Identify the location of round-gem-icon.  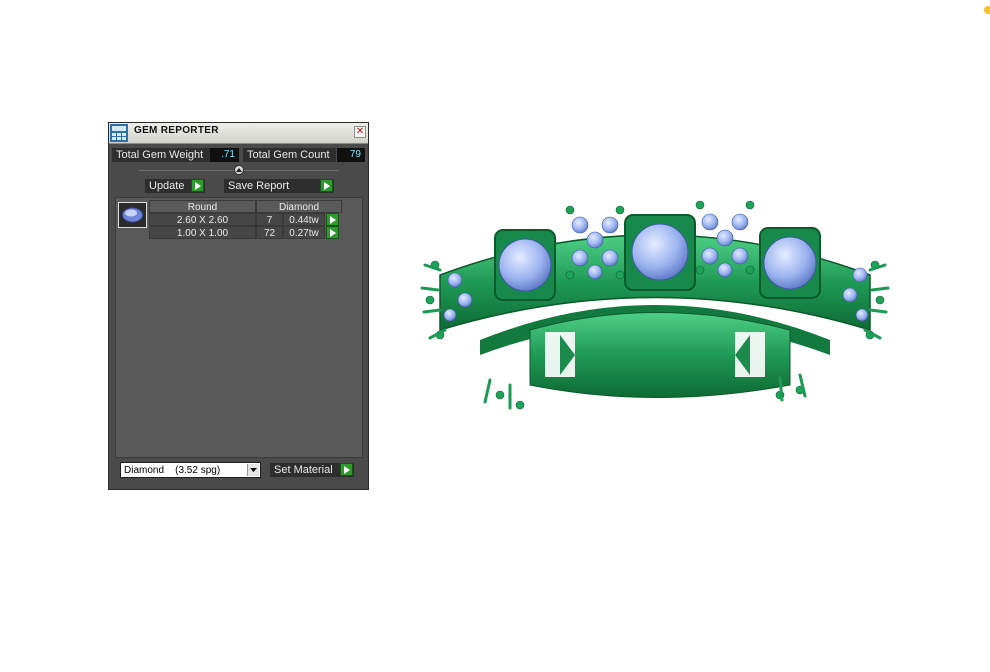
(132, 215).